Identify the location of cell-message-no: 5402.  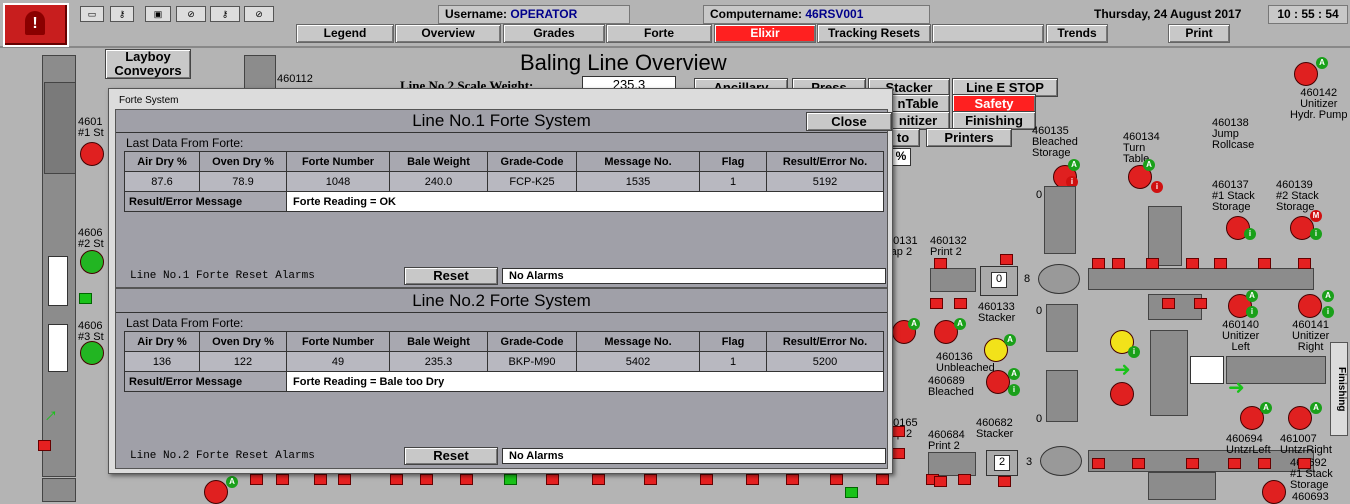
(638, 361).